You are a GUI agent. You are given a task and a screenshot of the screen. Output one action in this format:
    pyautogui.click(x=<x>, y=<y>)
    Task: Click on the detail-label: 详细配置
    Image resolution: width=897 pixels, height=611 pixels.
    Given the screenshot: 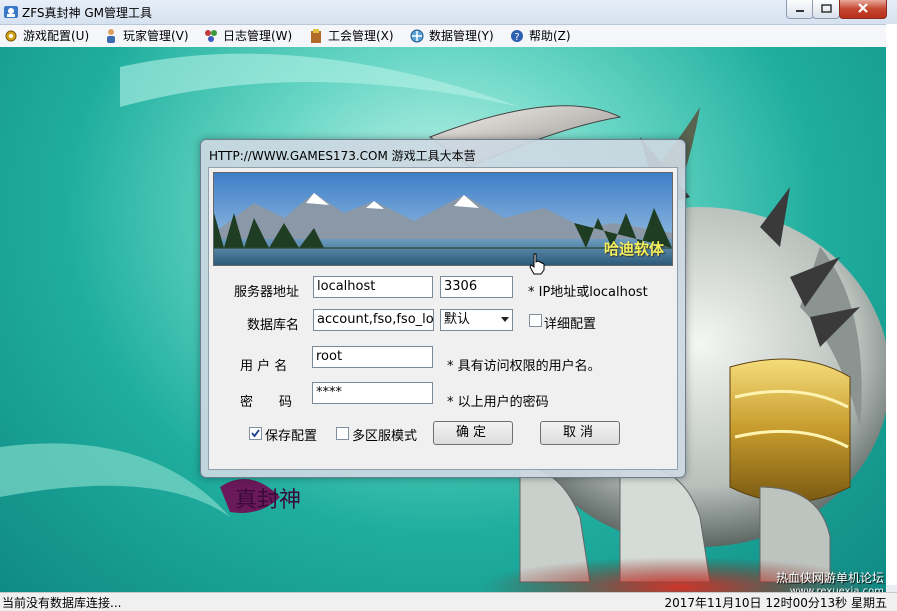 What is the action you would take?
    pyautogui.click(x=570, y=324)
    